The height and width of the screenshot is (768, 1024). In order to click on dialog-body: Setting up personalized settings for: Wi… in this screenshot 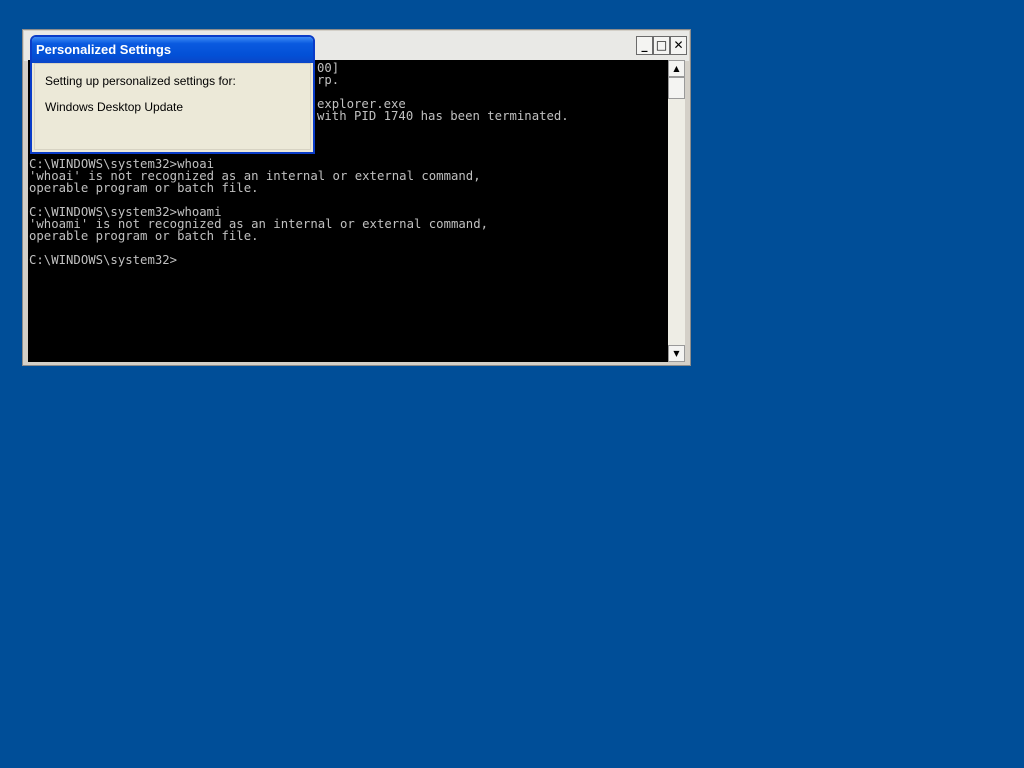, I will do `click(172, 106)`.